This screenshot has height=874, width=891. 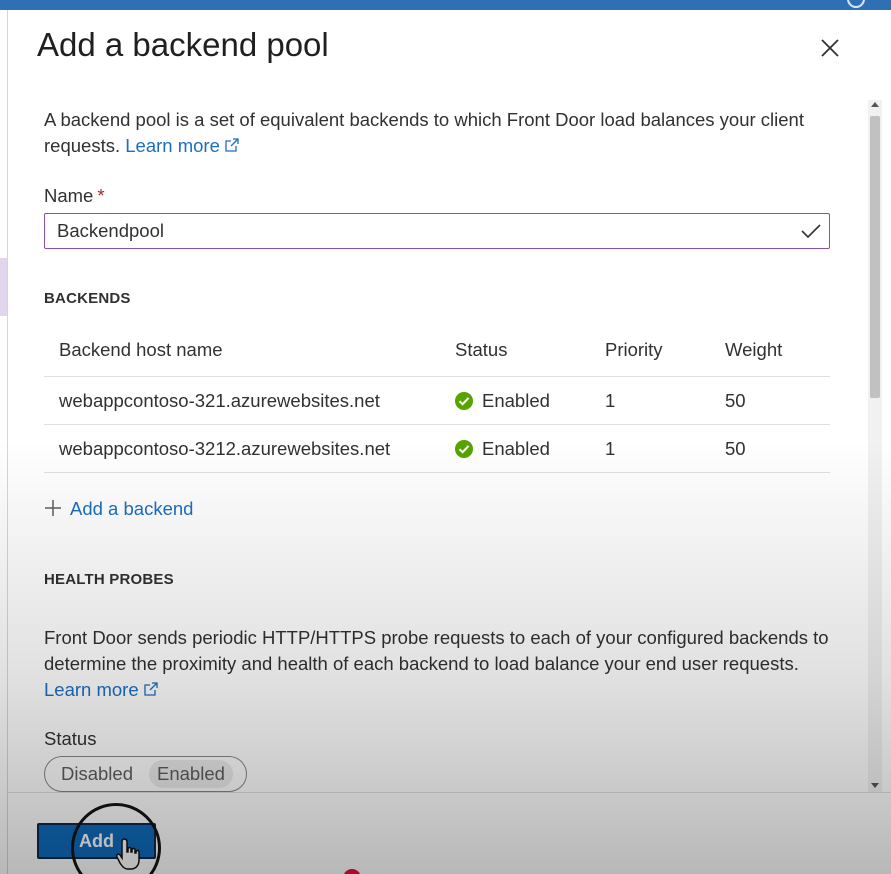 What do you see at coordinates (128, 854) in the screenshot?
I see `hand-pointer-icon` at bounding box center [128, 854].